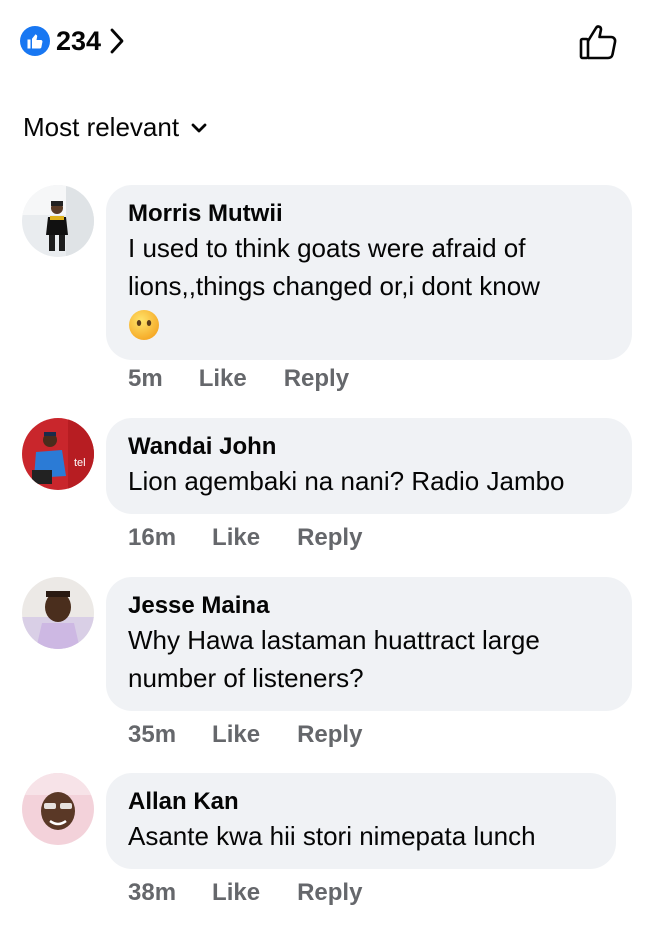 This screenshot has height=931, width=654. Describe the element at coordinates (145, 379) in the screenshot. I see `comment-time: 5m` at that location.